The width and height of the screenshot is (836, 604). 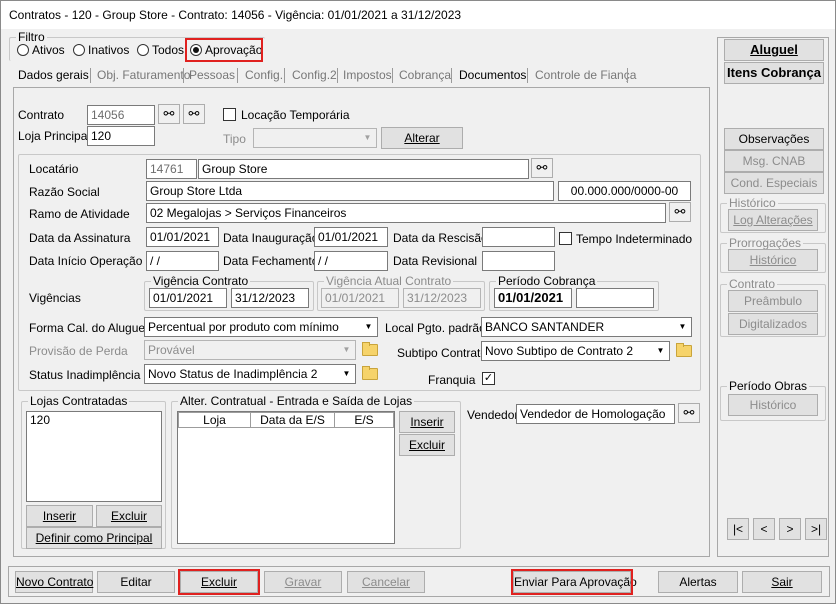 What do you see at coordinates (774, 183) in the screenshot?
I see `cond-especiais-button: Cond. Especiais` at bounding box center [774, 183].